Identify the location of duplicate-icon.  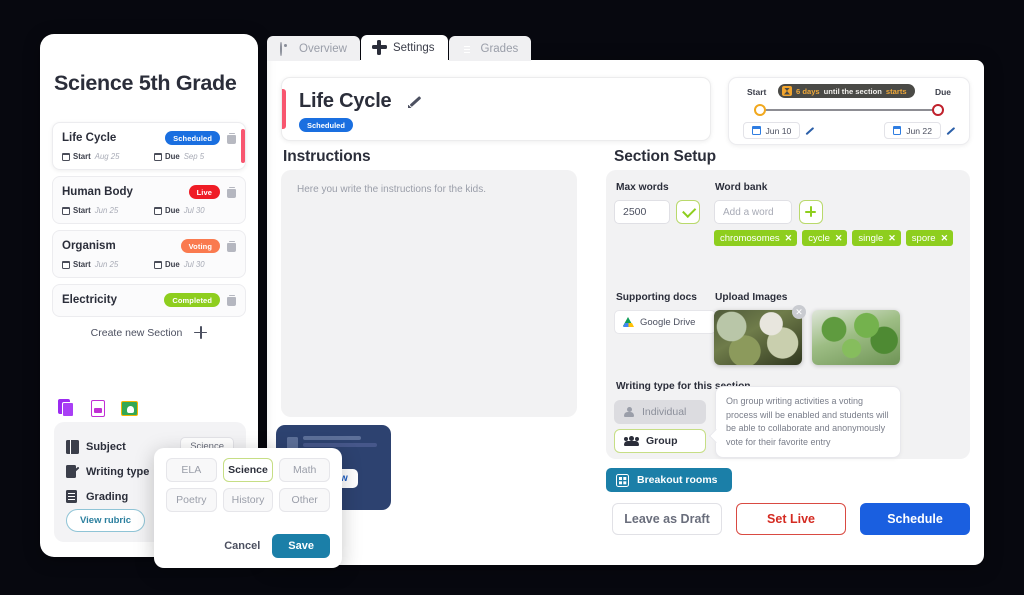
(67, 408).